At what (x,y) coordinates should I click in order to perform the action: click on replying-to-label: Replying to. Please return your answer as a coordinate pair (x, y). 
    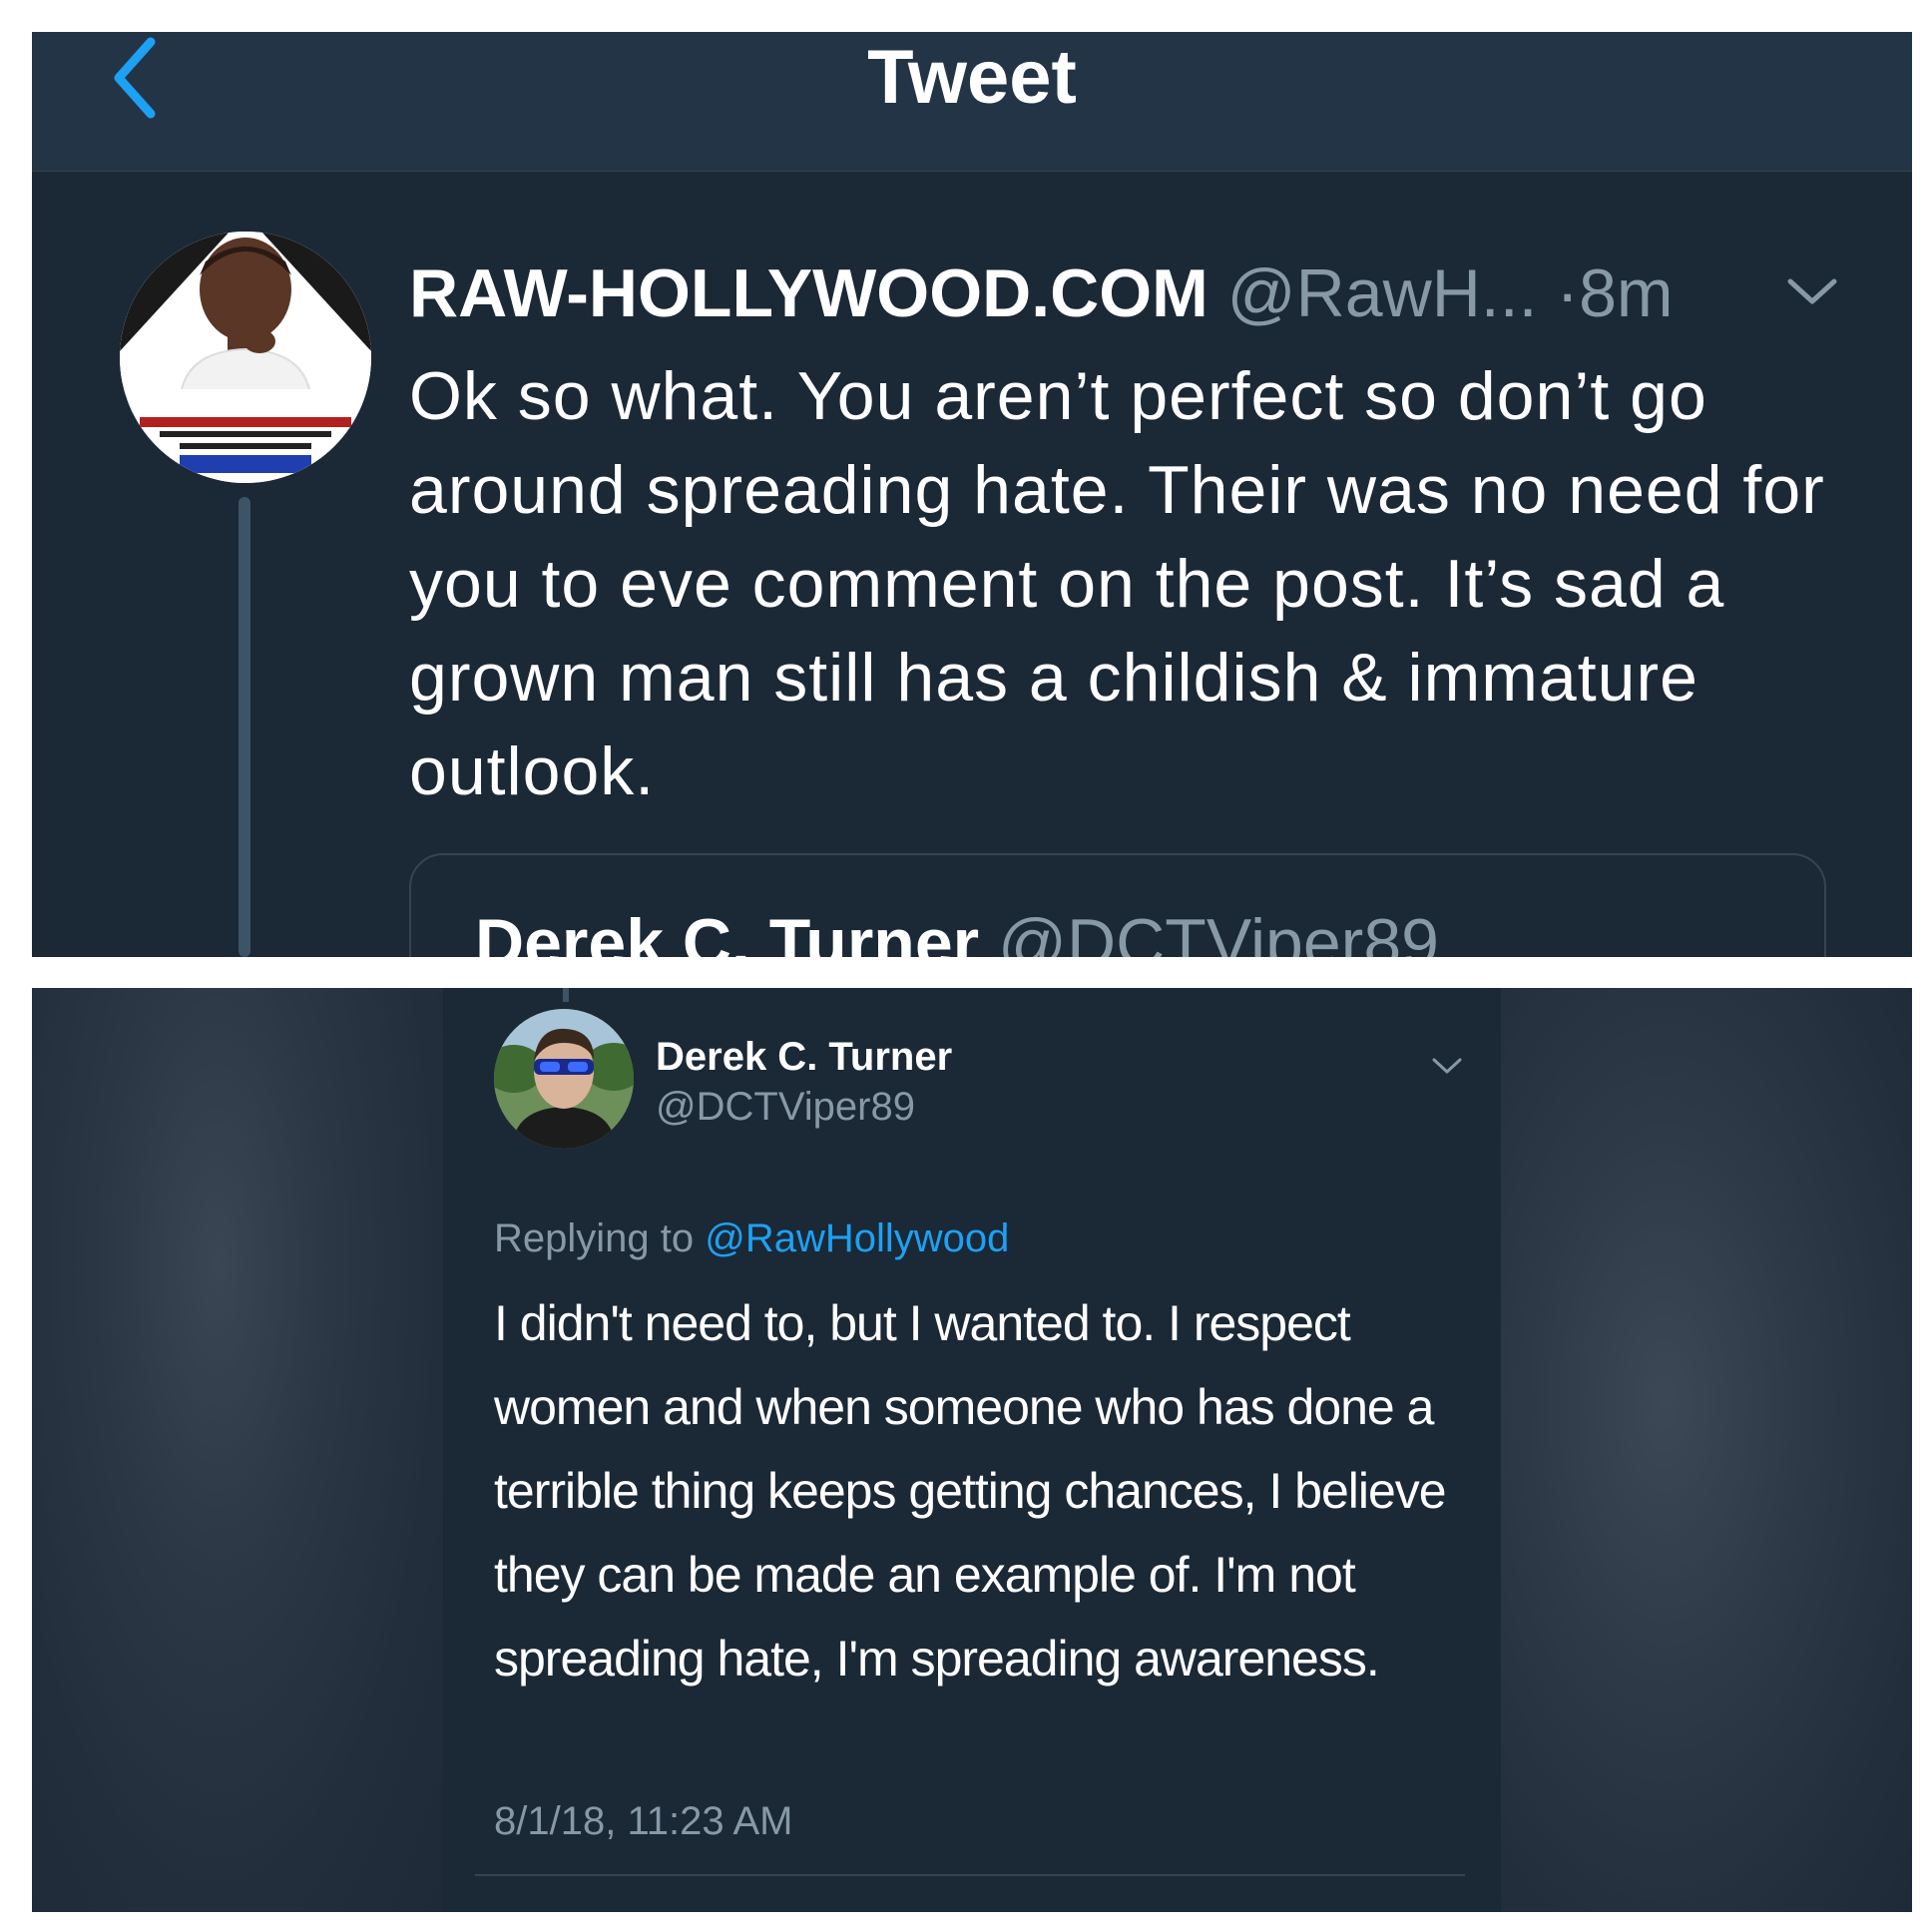
    Looking at the image, I should click on (594, 1238).